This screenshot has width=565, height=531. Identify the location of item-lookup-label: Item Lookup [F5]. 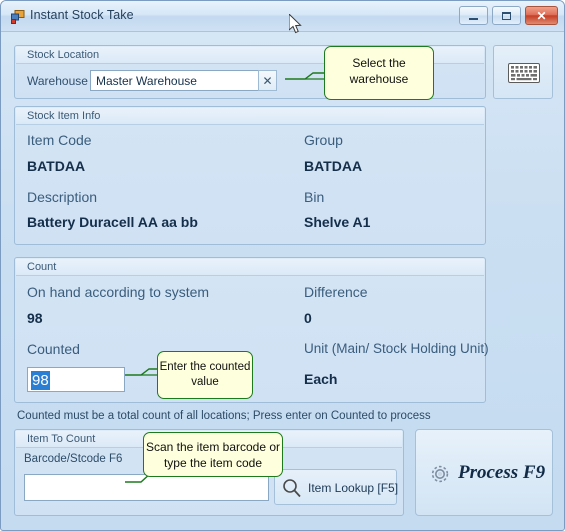
(353, 488).